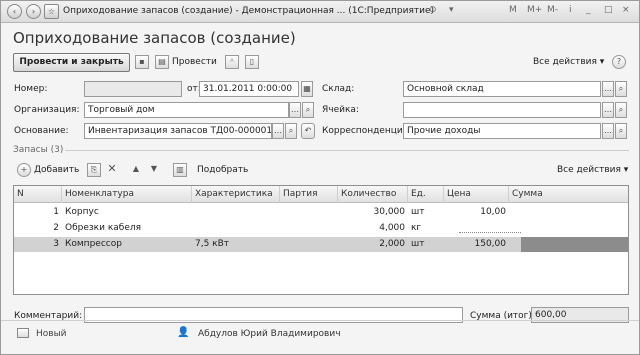 This screenshot has width=640, height=355. I want to click on organization-open-icon: ⌕, so click(308, 110).